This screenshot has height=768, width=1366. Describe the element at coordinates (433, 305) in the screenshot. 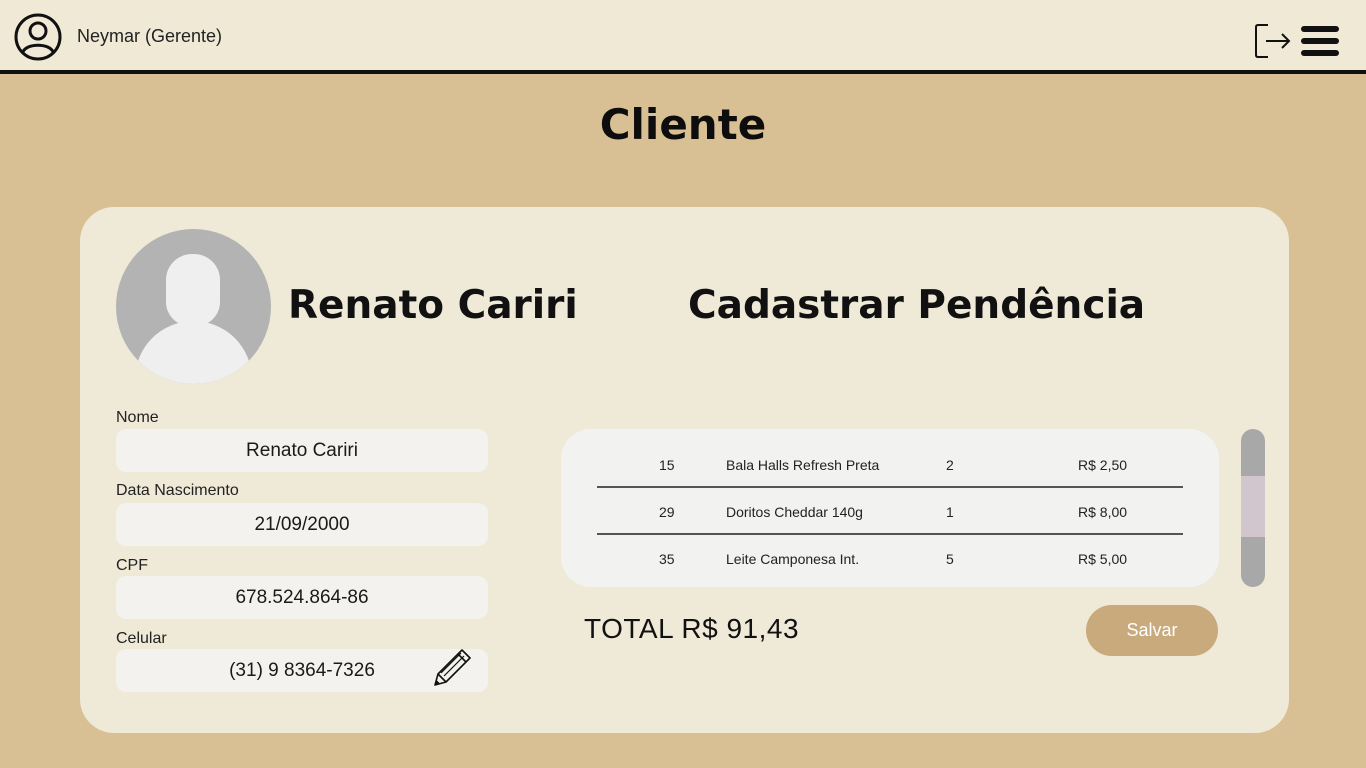

I see `client-display-name: Renato Cariri` at that location.